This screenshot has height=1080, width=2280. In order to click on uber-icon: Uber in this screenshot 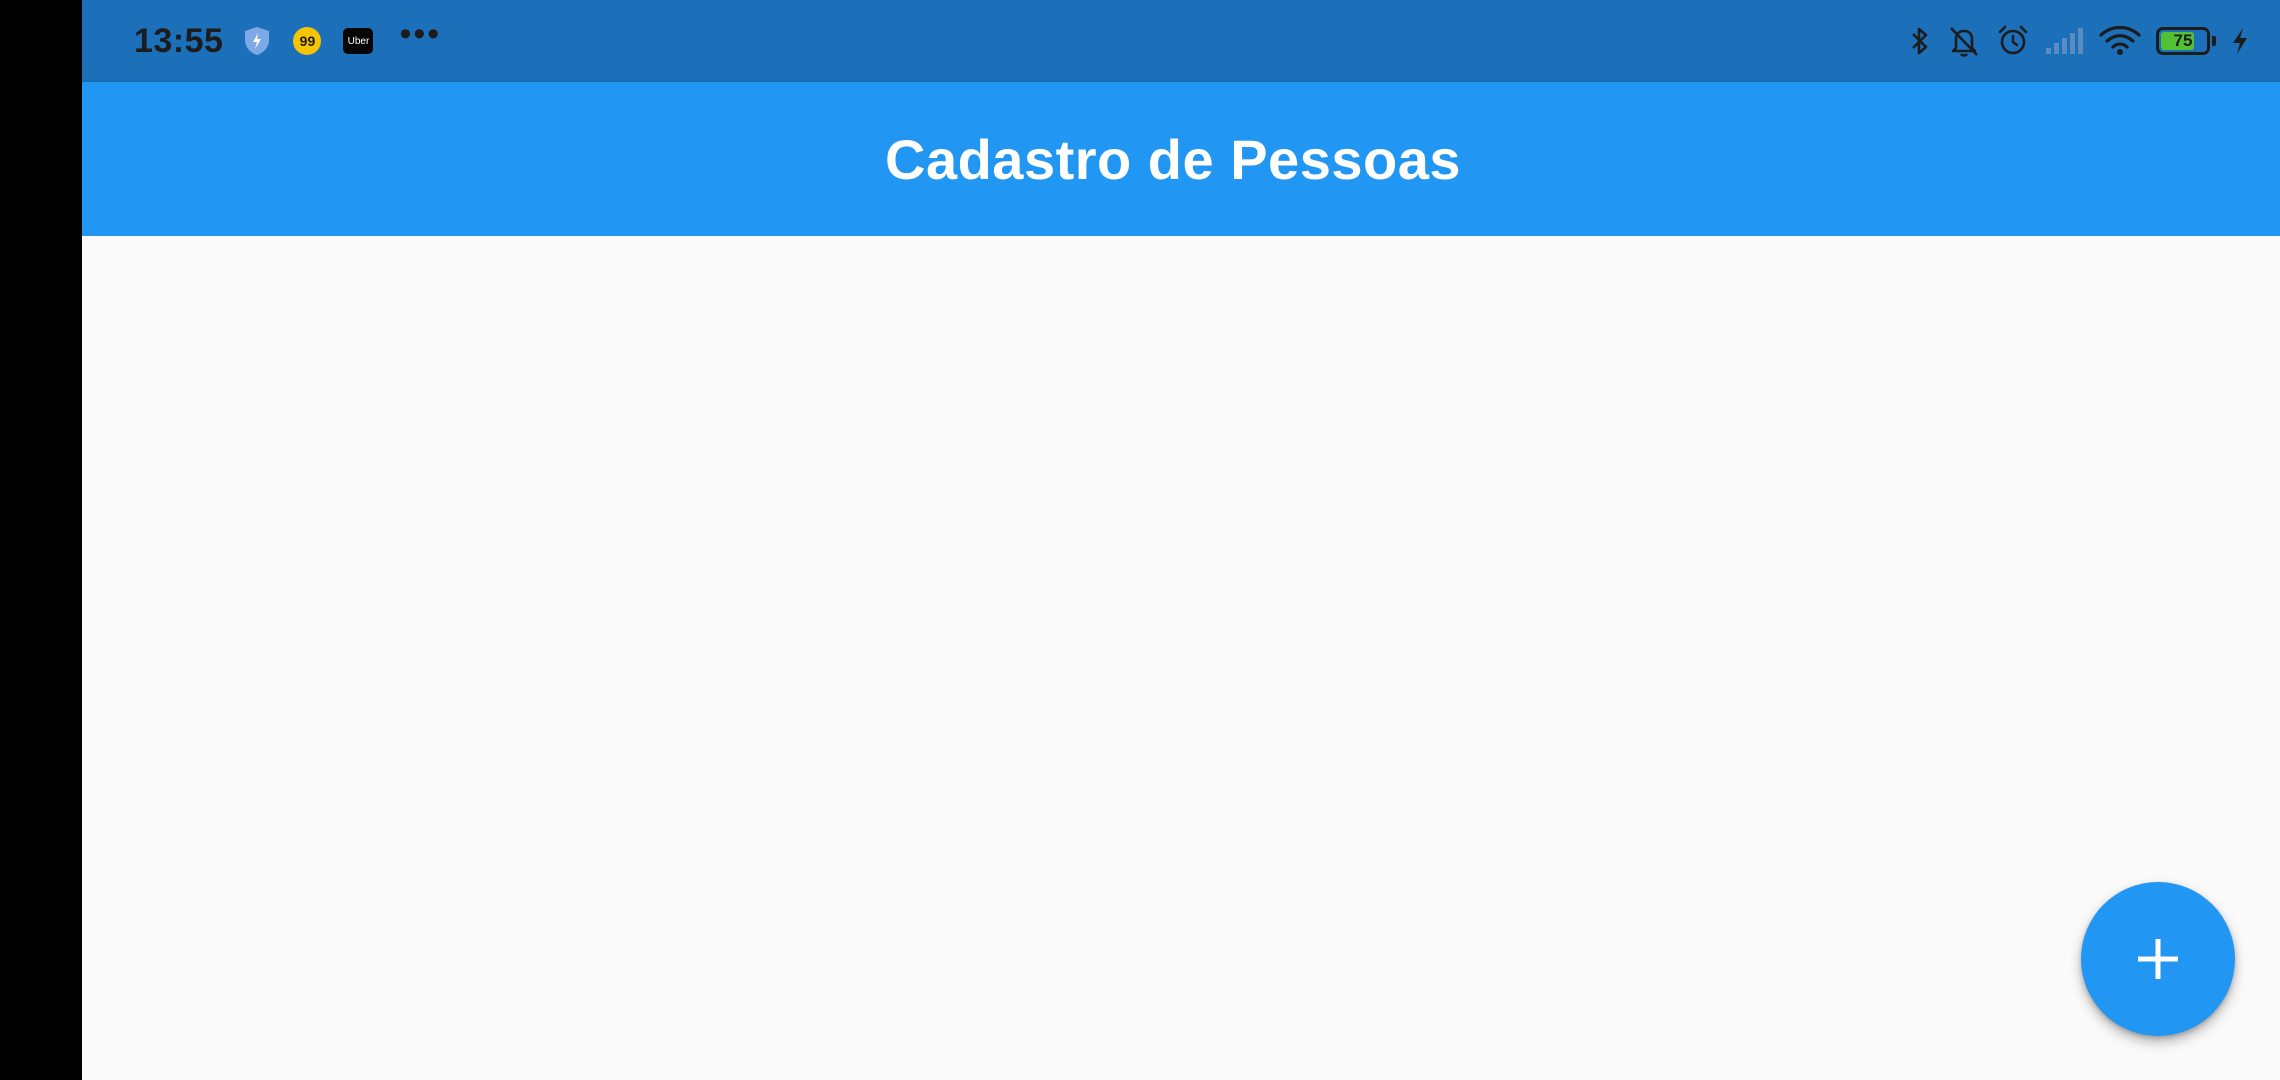, I will do `click(358, 41)`.